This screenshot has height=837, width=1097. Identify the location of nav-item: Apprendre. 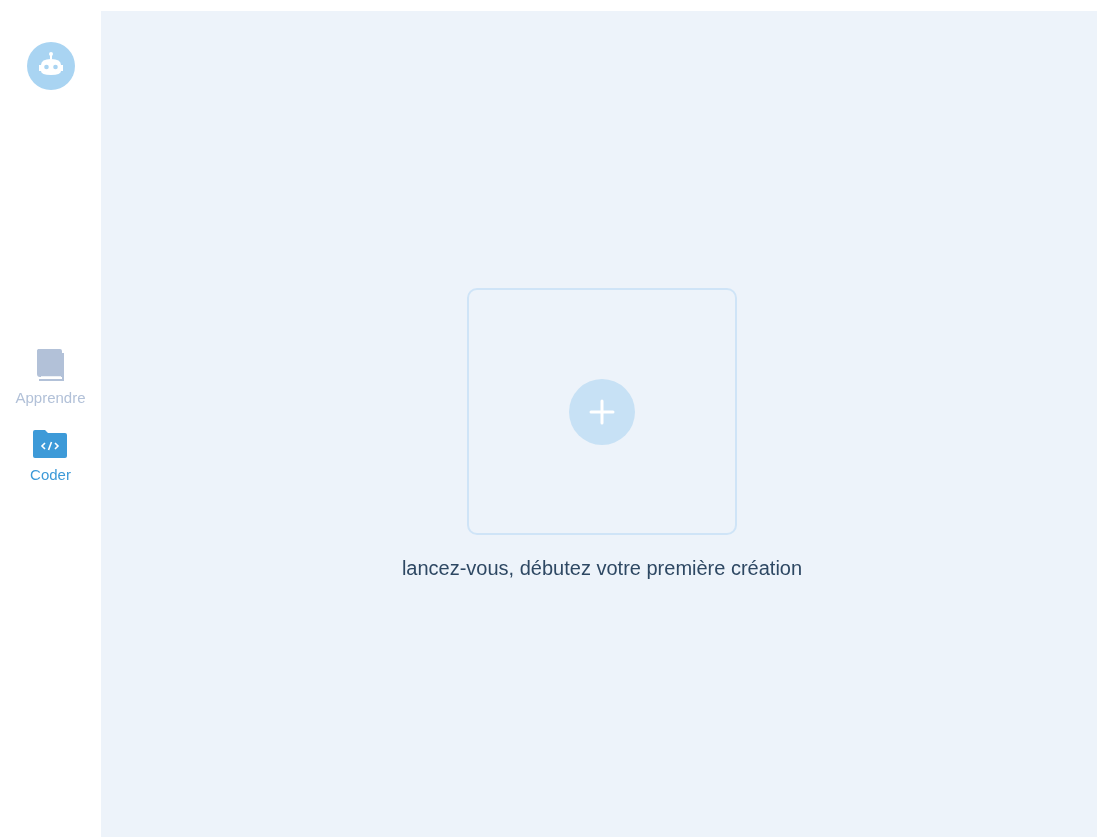
(50, 375).